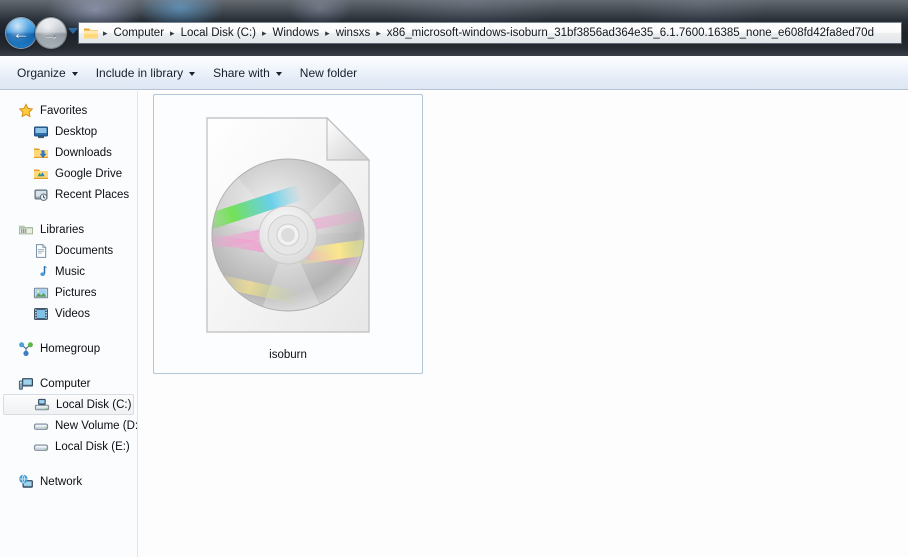 The width and height of the screenshot is (908, 557). I want to click on list-item: isoburn, so click(288, 234).